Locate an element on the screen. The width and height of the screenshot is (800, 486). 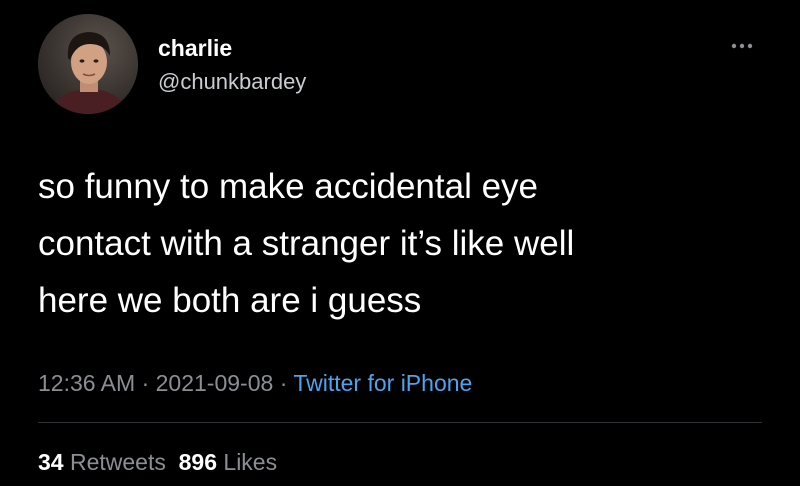
likes-label: Likes is located at coordinates (250, 462).